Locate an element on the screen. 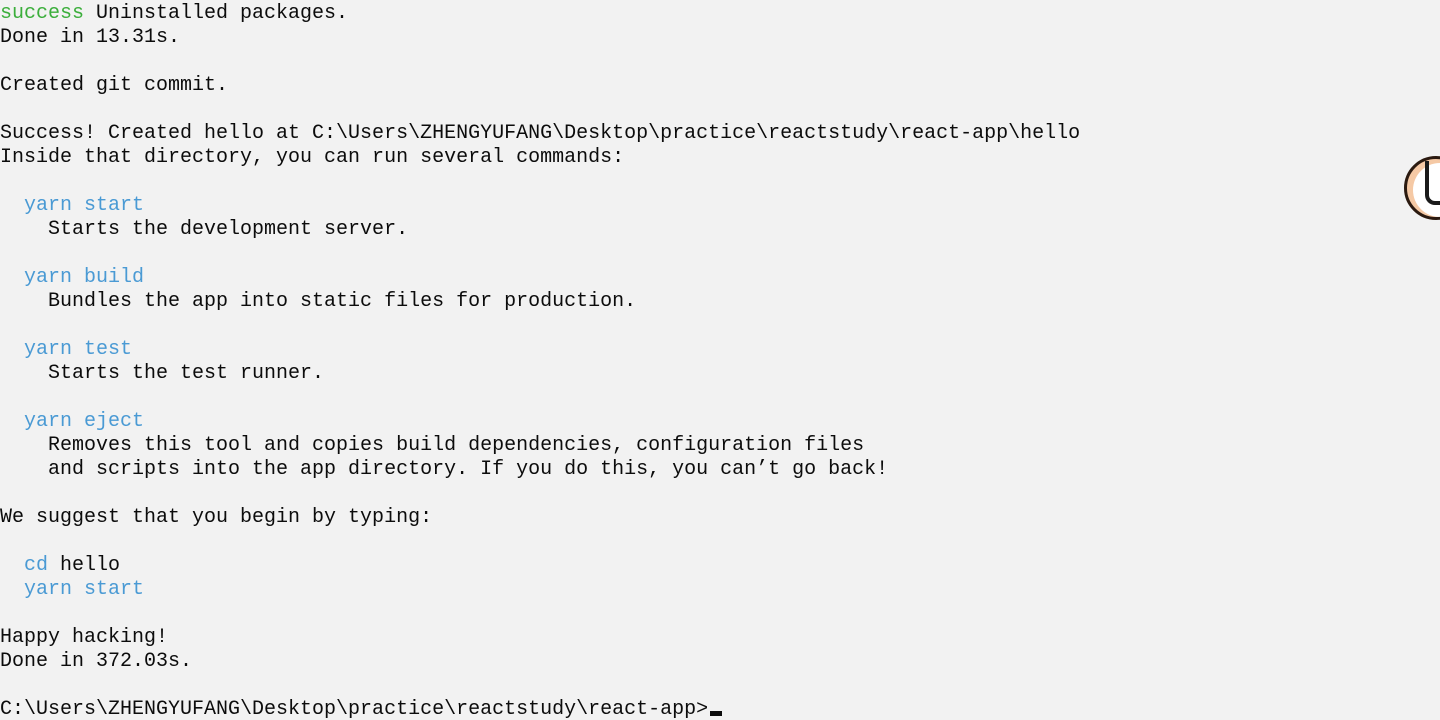 The width and height of the screenshot is (1440, 720). terminal-line: yarn eject is located at coordinates (72, 422).